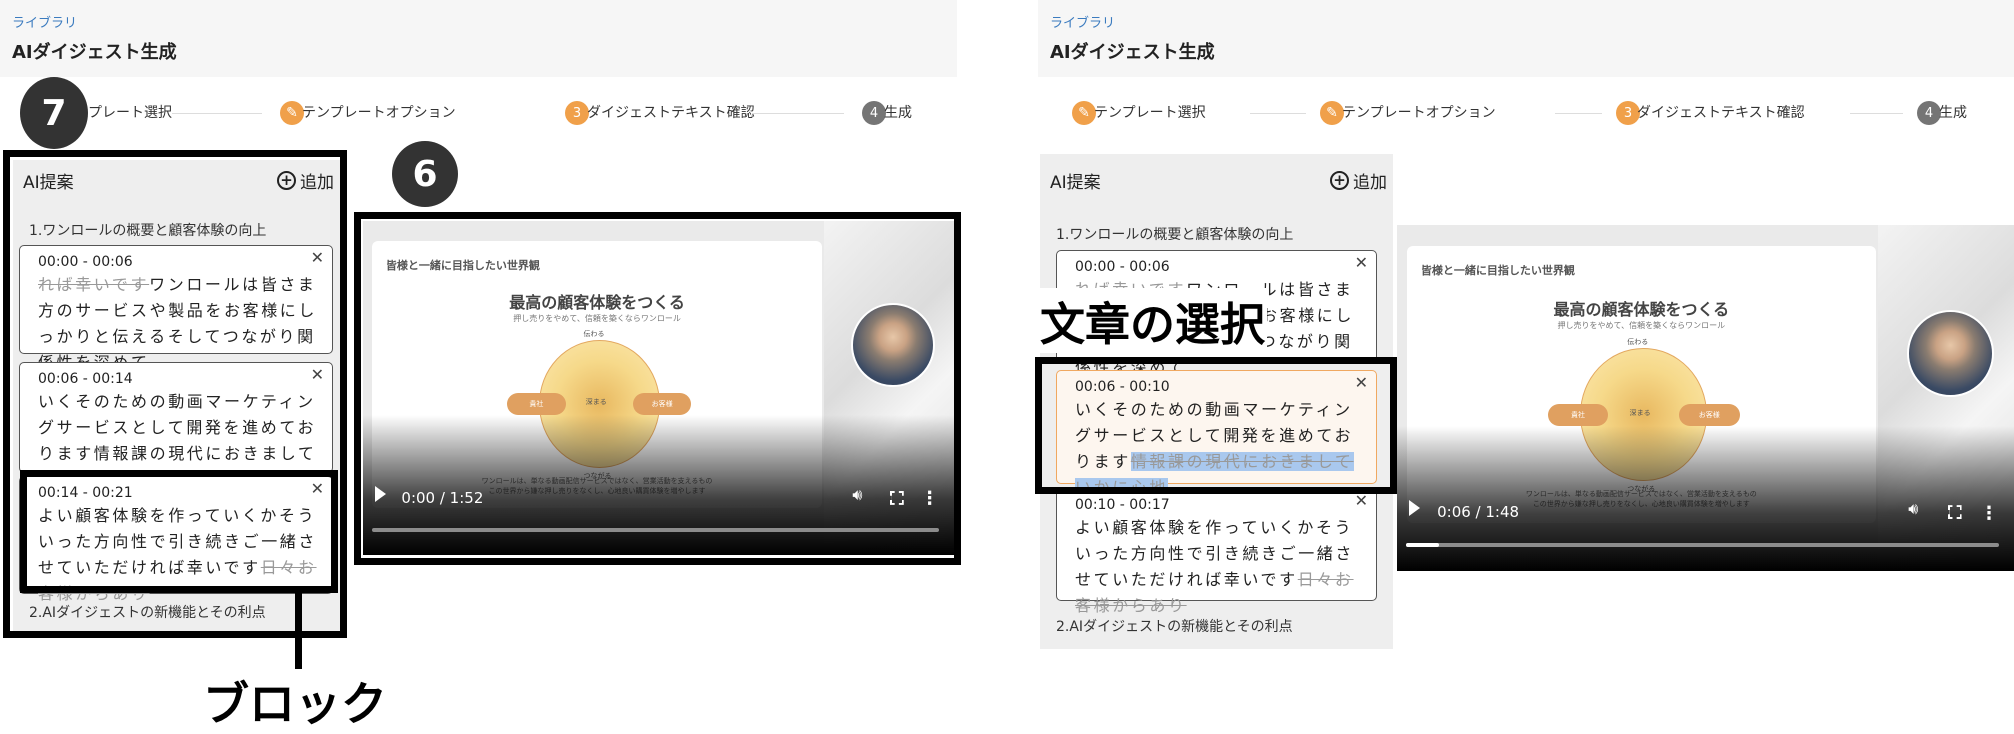  I want to click on step-label: テンプレート選択, so click(1150, 113).